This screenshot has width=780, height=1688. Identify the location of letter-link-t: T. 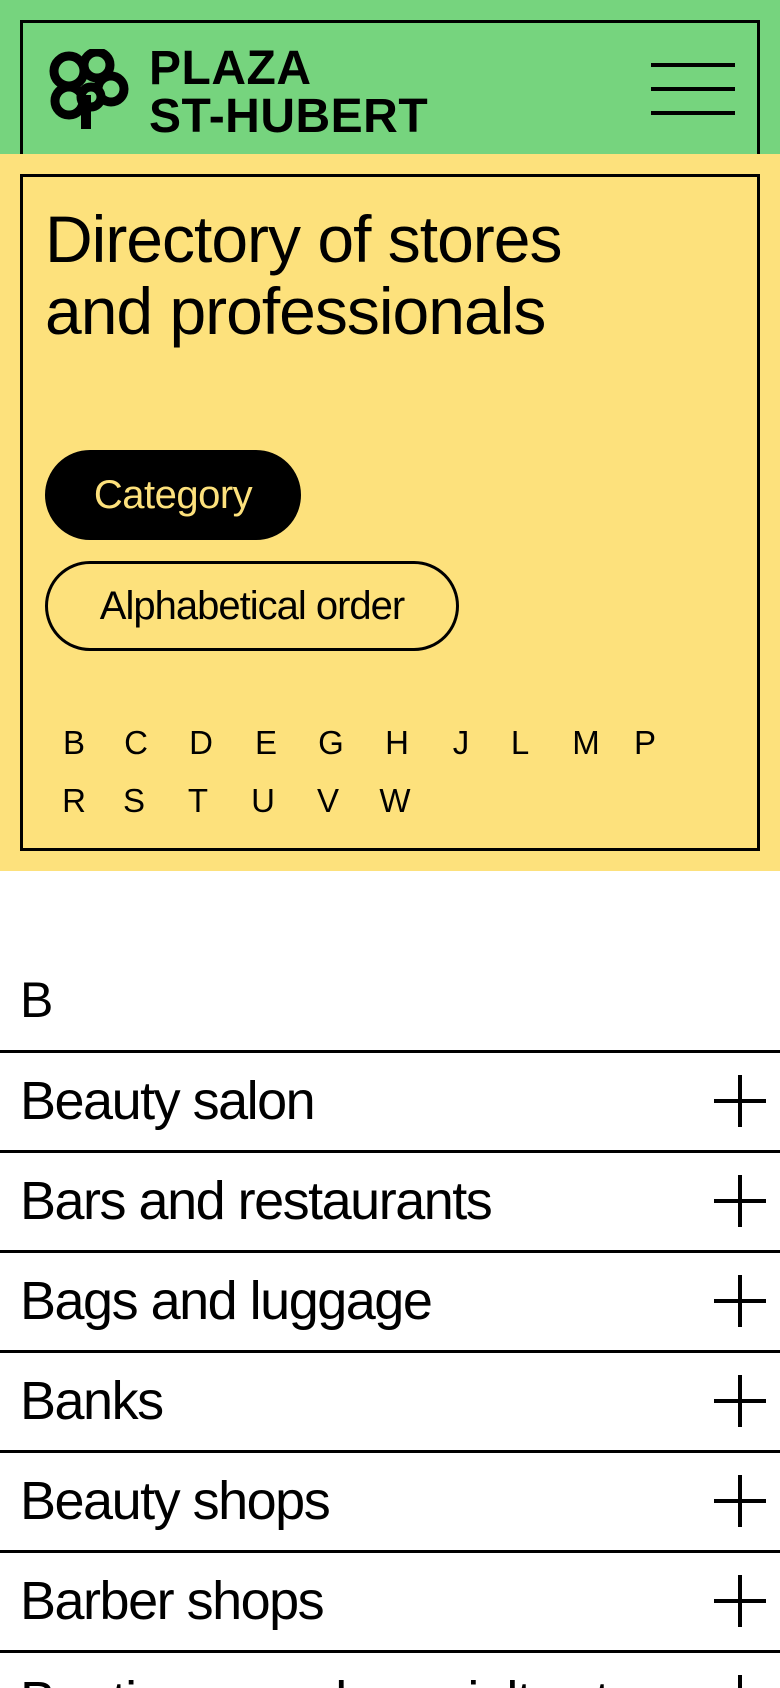
(198, 801).